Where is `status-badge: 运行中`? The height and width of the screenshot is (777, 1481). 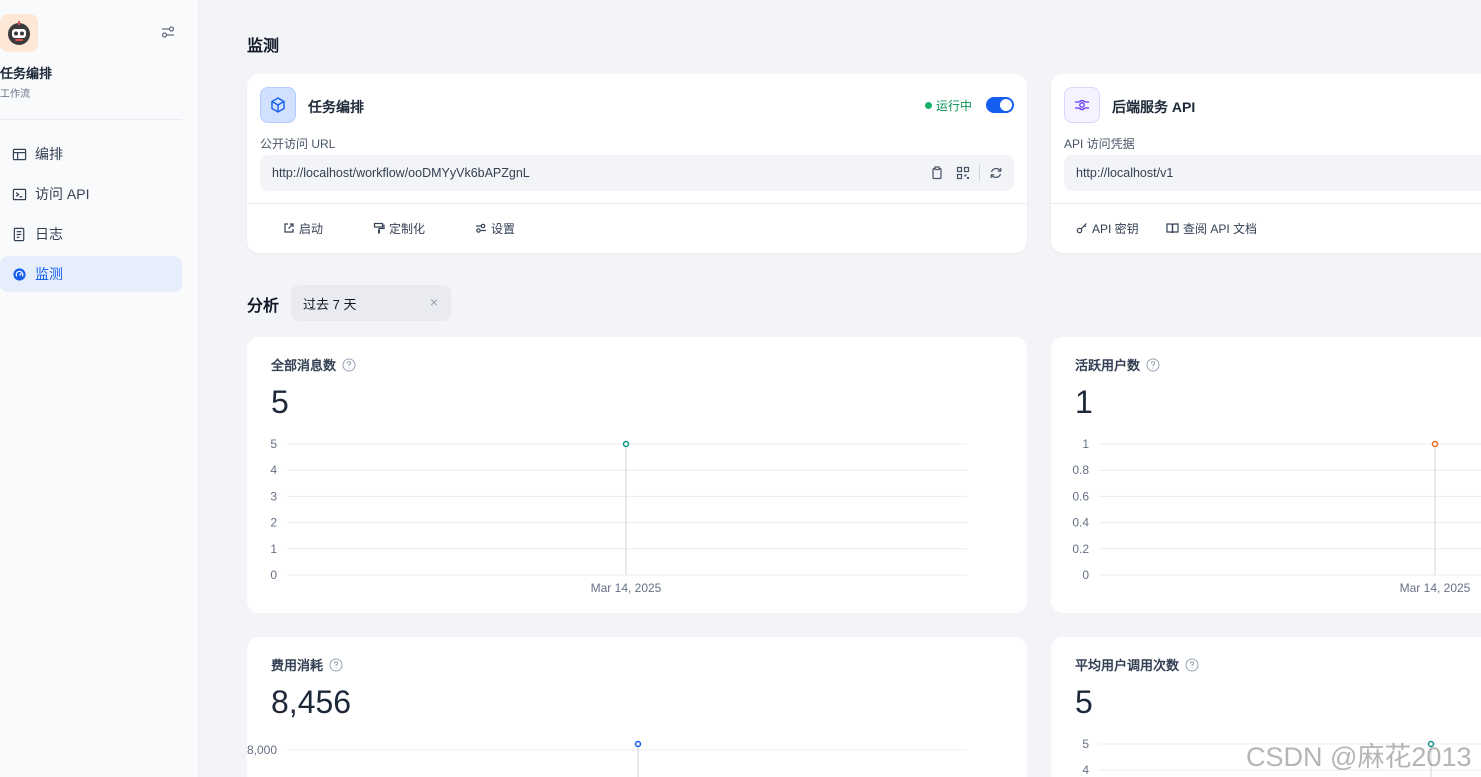
status-badge: 运行中 is located at coordinates (948, 105).